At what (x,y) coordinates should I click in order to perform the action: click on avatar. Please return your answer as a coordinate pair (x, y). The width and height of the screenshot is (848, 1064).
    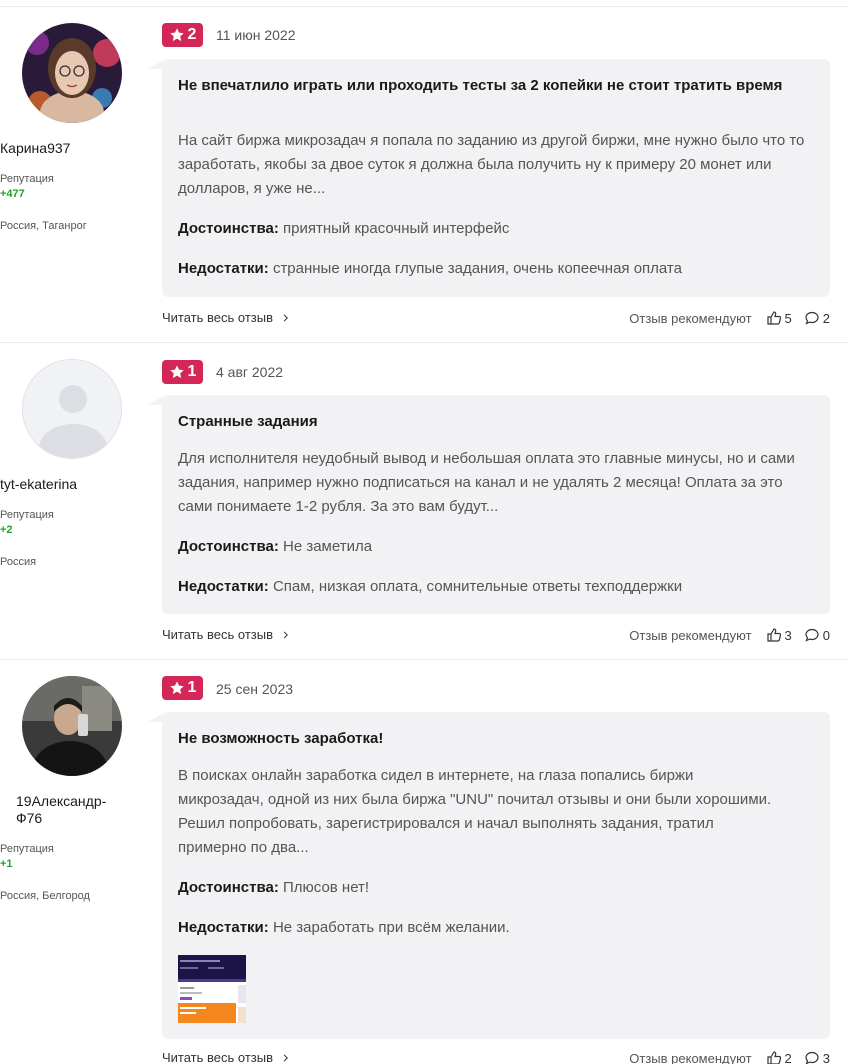
    Looking at the image, I should click on (72, 726).